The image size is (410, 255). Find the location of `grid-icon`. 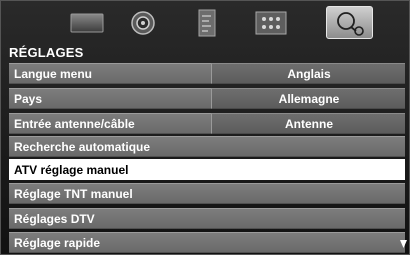

grid-icon is located at coordinates (270, 22).